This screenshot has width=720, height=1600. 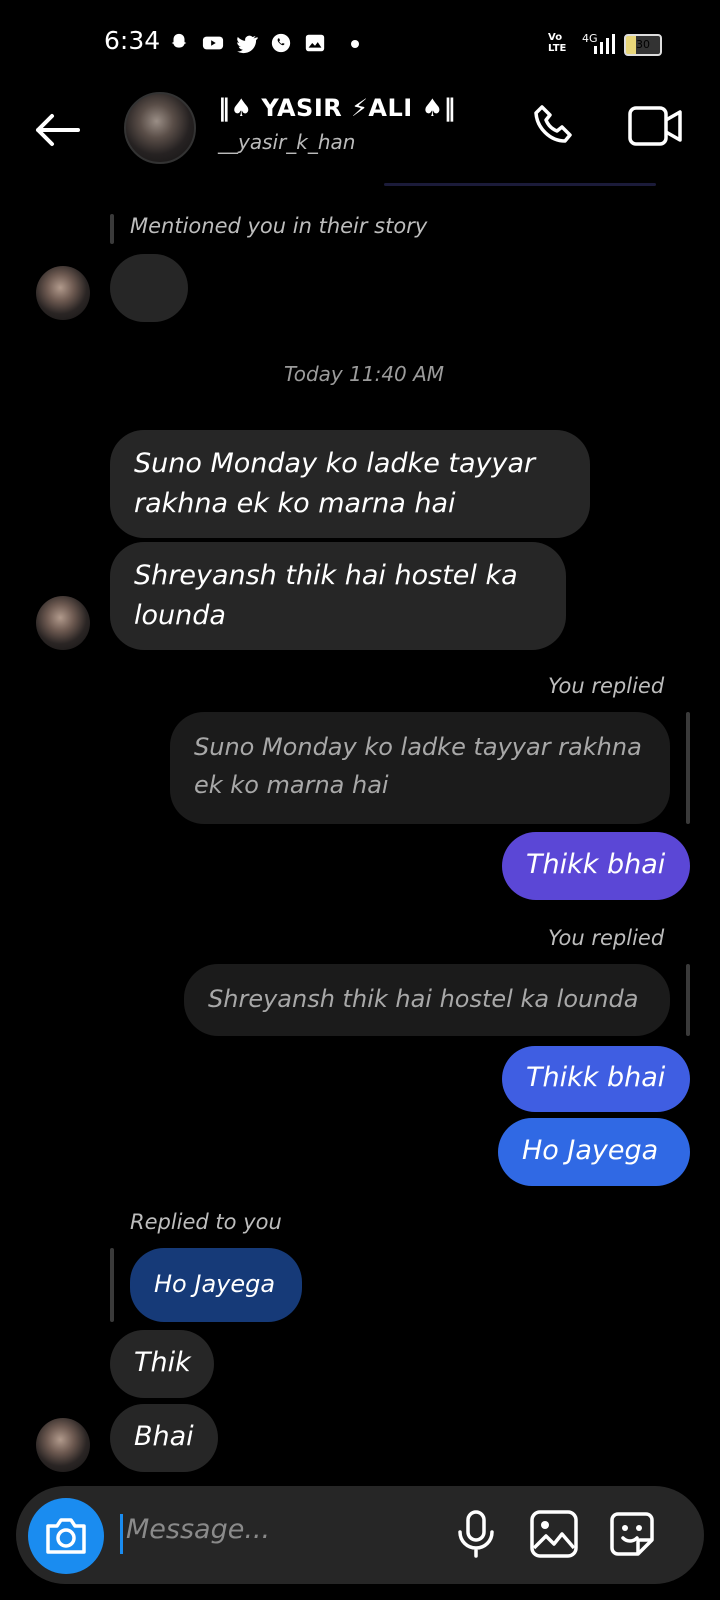 What do you see at coordinates (206, 1222) in the screenshot?
I see `replied-to-you-label: Replied to you` at bounding box center [206, 1222].